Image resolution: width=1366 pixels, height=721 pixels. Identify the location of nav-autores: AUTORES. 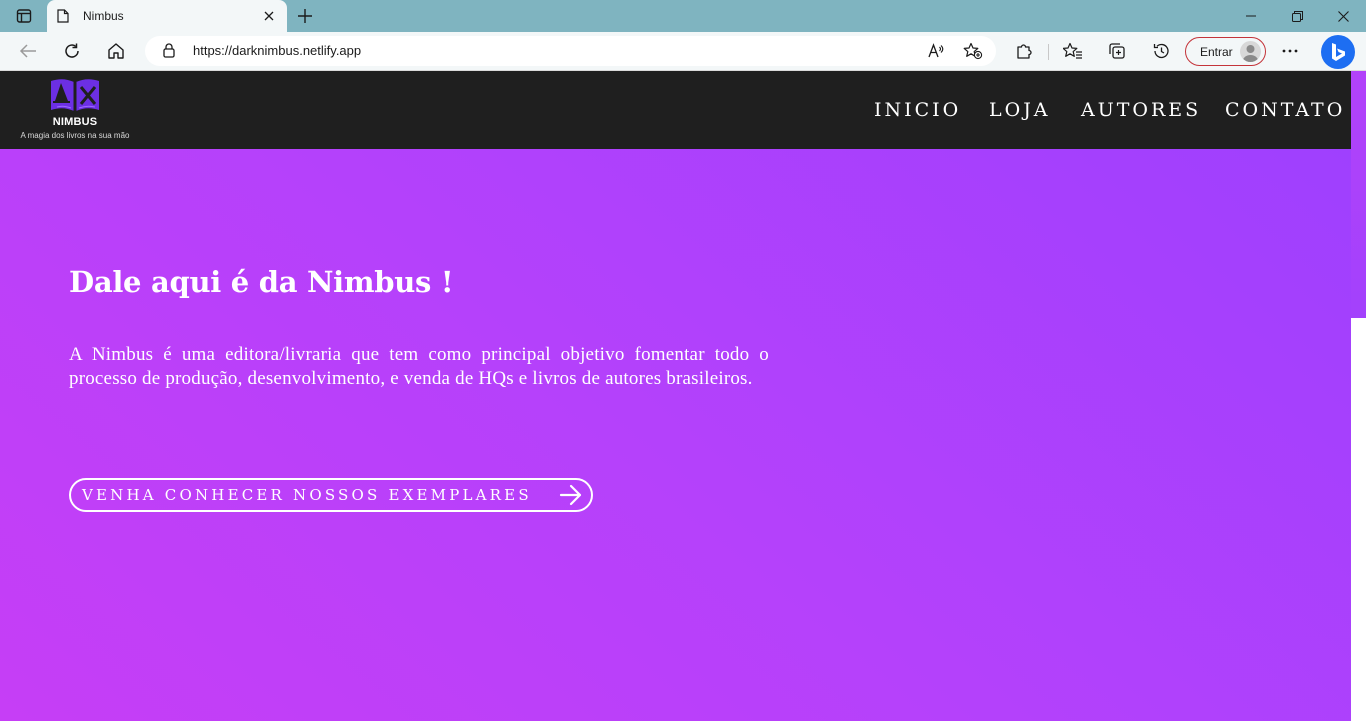
(1141, 110).